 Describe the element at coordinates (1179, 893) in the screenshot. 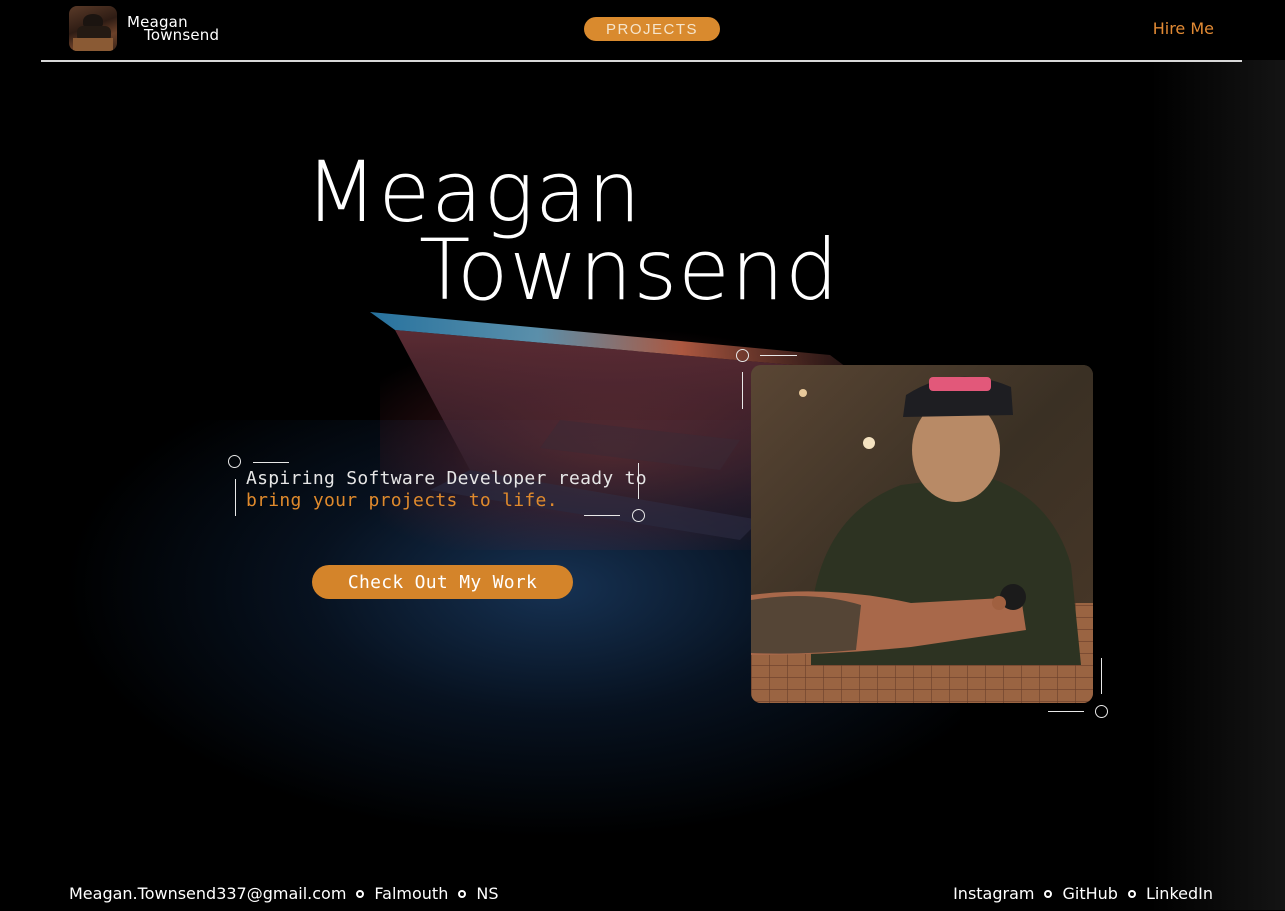

I see `linkedin-link: LinkedIn` at that location.